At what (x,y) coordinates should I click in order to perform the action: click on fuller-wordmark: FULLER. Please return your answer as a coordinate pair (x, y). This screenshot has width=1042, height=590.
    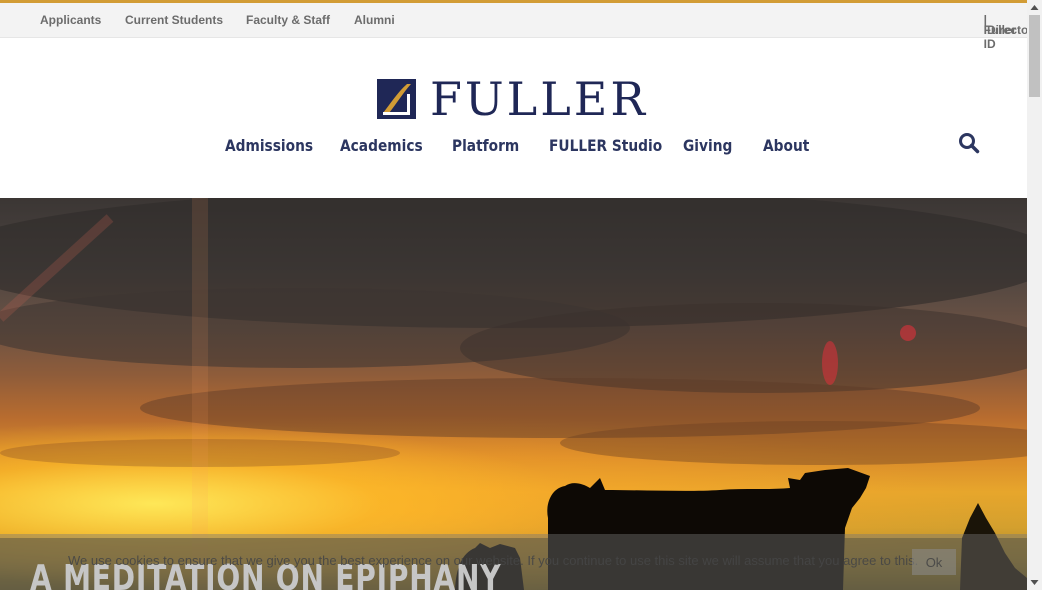
    Looking at the image, I should click on (539, 99).